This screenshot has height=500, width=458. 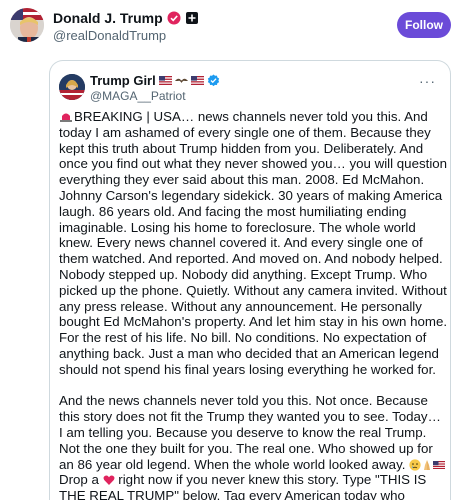 I want to click on affiliate-badge-icon, so click(x=191, y=18).